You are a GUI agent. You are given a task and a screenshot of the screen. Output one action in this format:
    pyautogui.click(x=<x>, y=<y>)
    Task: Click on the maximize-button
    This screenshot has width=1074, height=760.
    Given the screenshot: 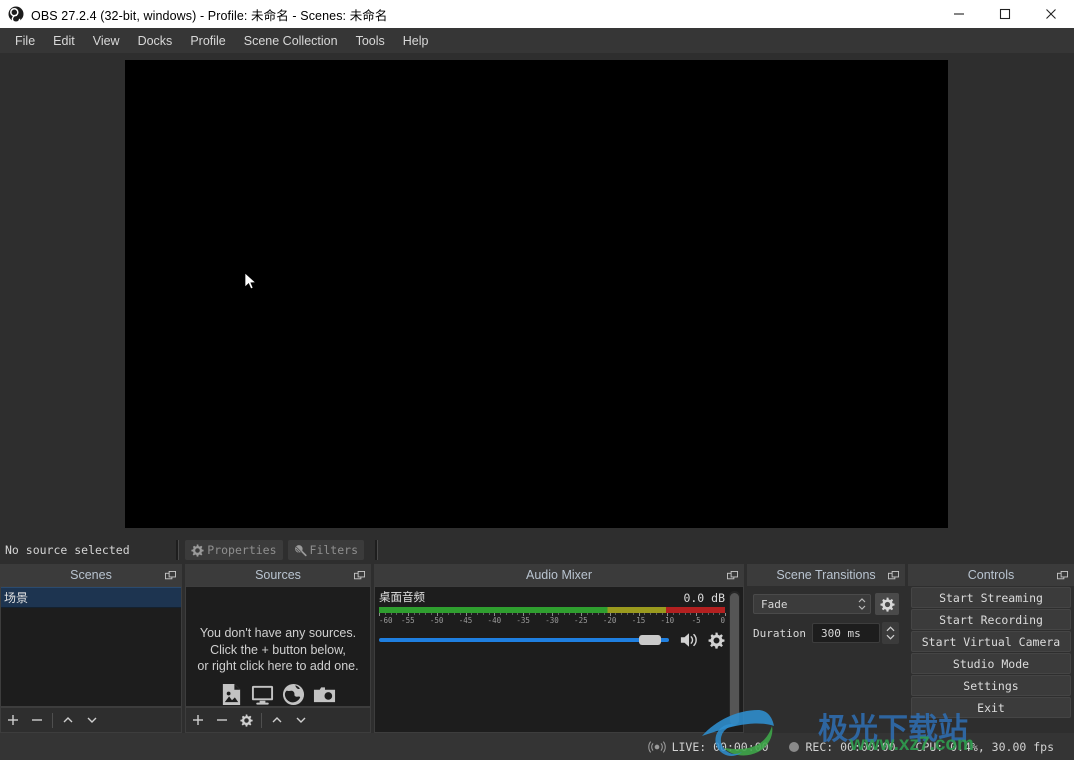 What is the action you would take?
    pyautogui.click(x=1005, y=14)
    